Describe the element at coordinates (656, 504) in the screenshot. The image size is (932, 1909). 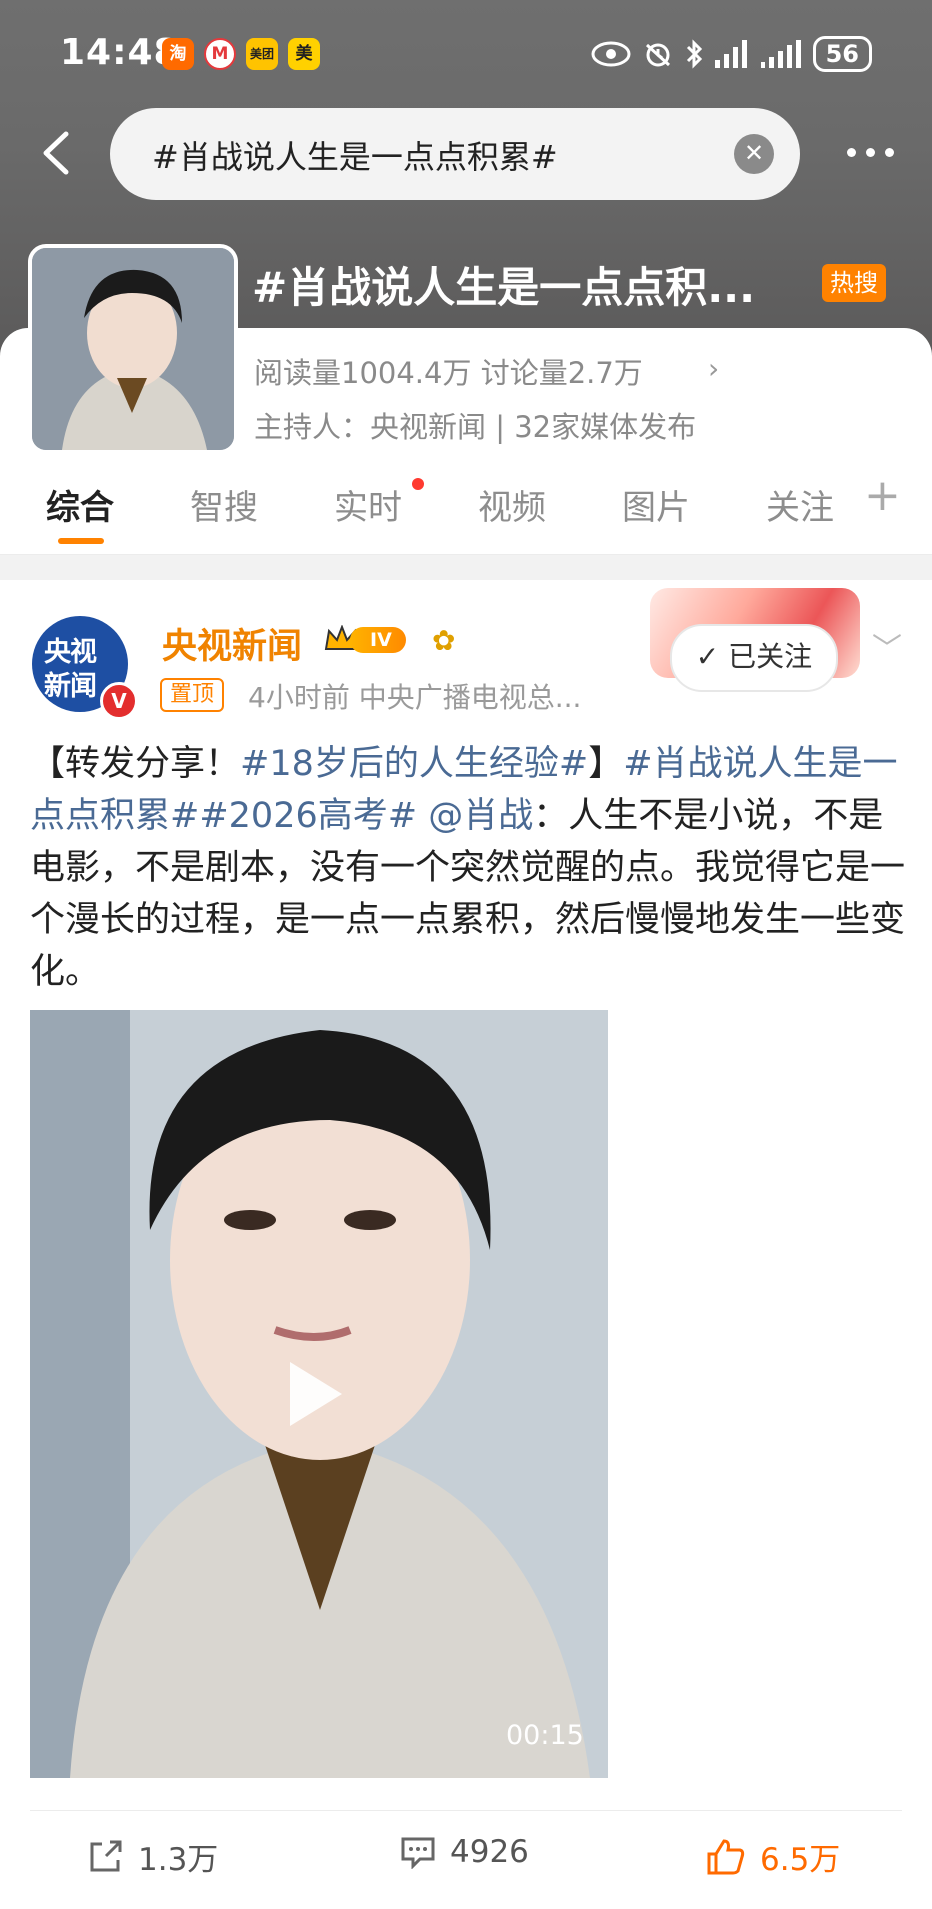
I see `tab-pictures: 图片` at that location.